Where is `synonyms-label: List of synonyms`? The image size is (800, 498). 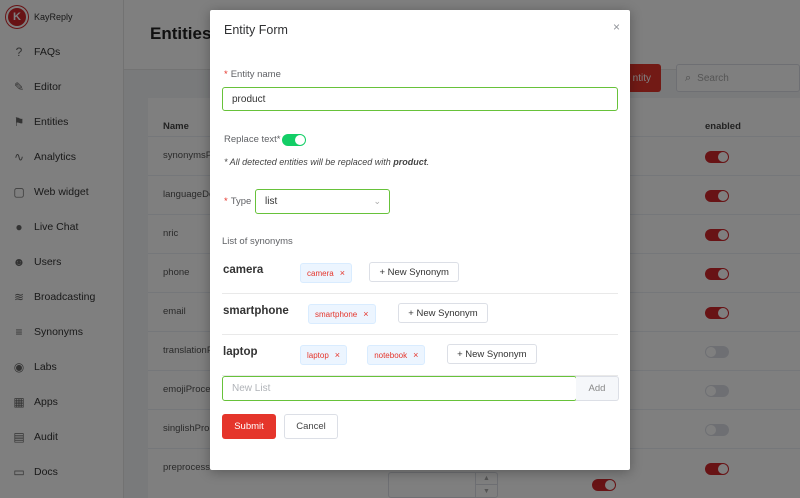 synonyms-label: List of synonyms is located at coordinates (257, 241).